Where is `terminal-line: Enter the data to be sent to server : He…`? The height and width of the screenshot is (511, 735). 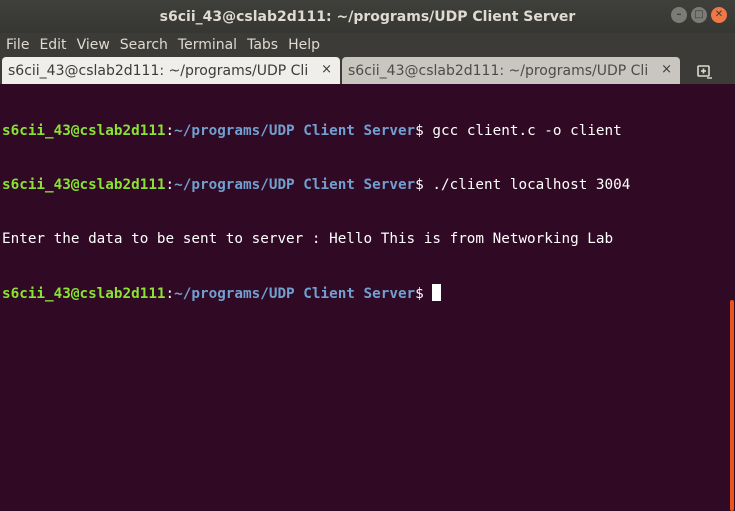 terminal-line: Enter the data to be sent to server : He… is located at coordinates (365, 239).